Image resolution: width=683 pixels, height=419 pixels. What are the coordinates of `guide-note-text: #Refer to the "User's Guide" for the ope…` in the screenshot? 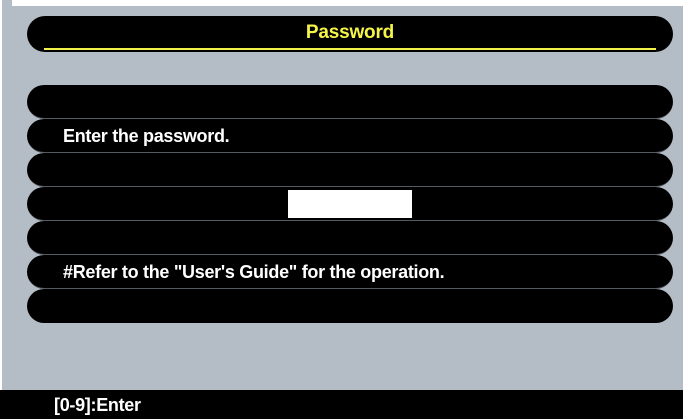 It's located at (254, 272).